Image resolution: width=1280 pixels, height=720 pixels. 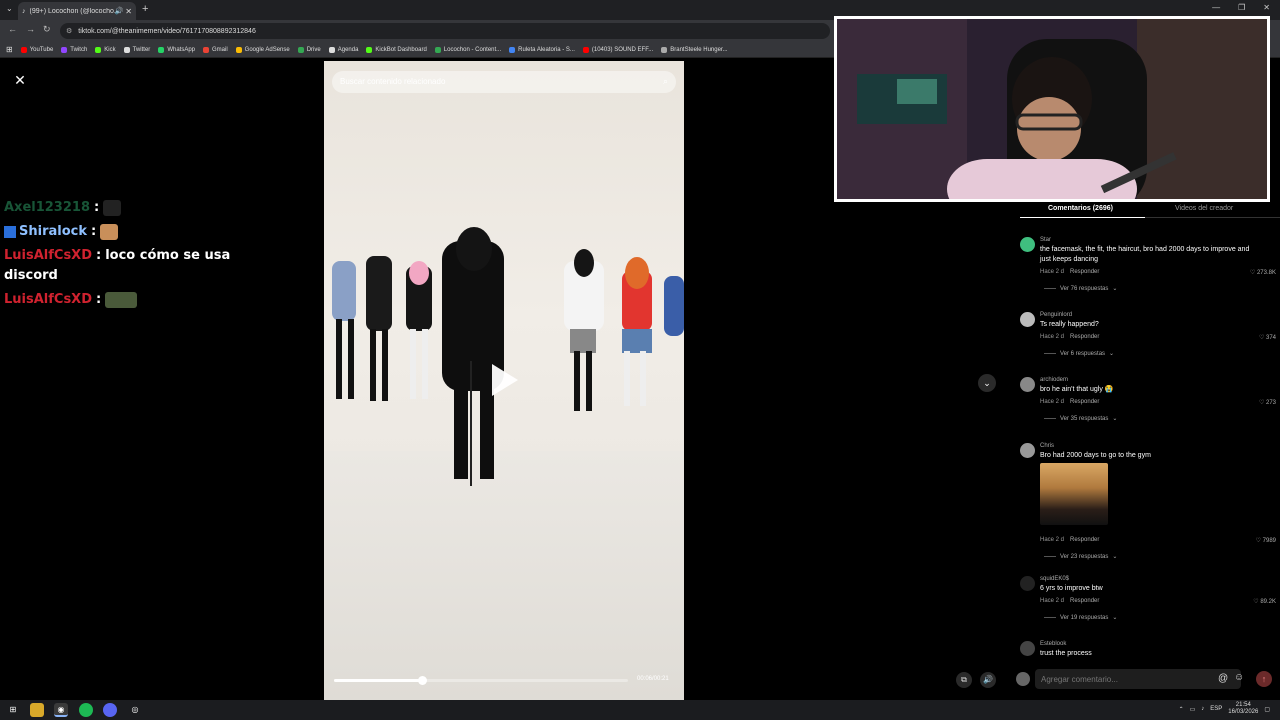 I want to click on maximize-icon: ❐, so click(x=1241, y=7).